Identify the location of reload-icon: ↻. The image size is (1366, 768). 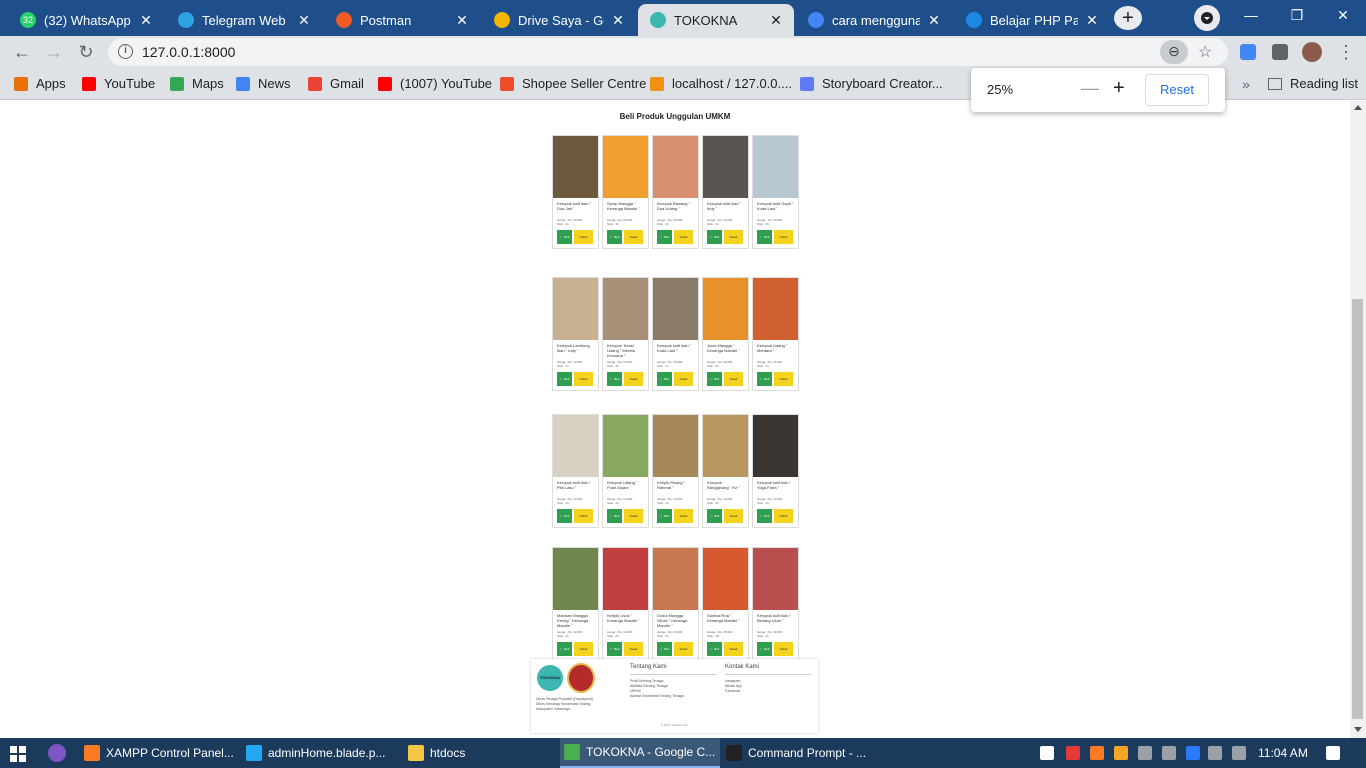
(86, 52).